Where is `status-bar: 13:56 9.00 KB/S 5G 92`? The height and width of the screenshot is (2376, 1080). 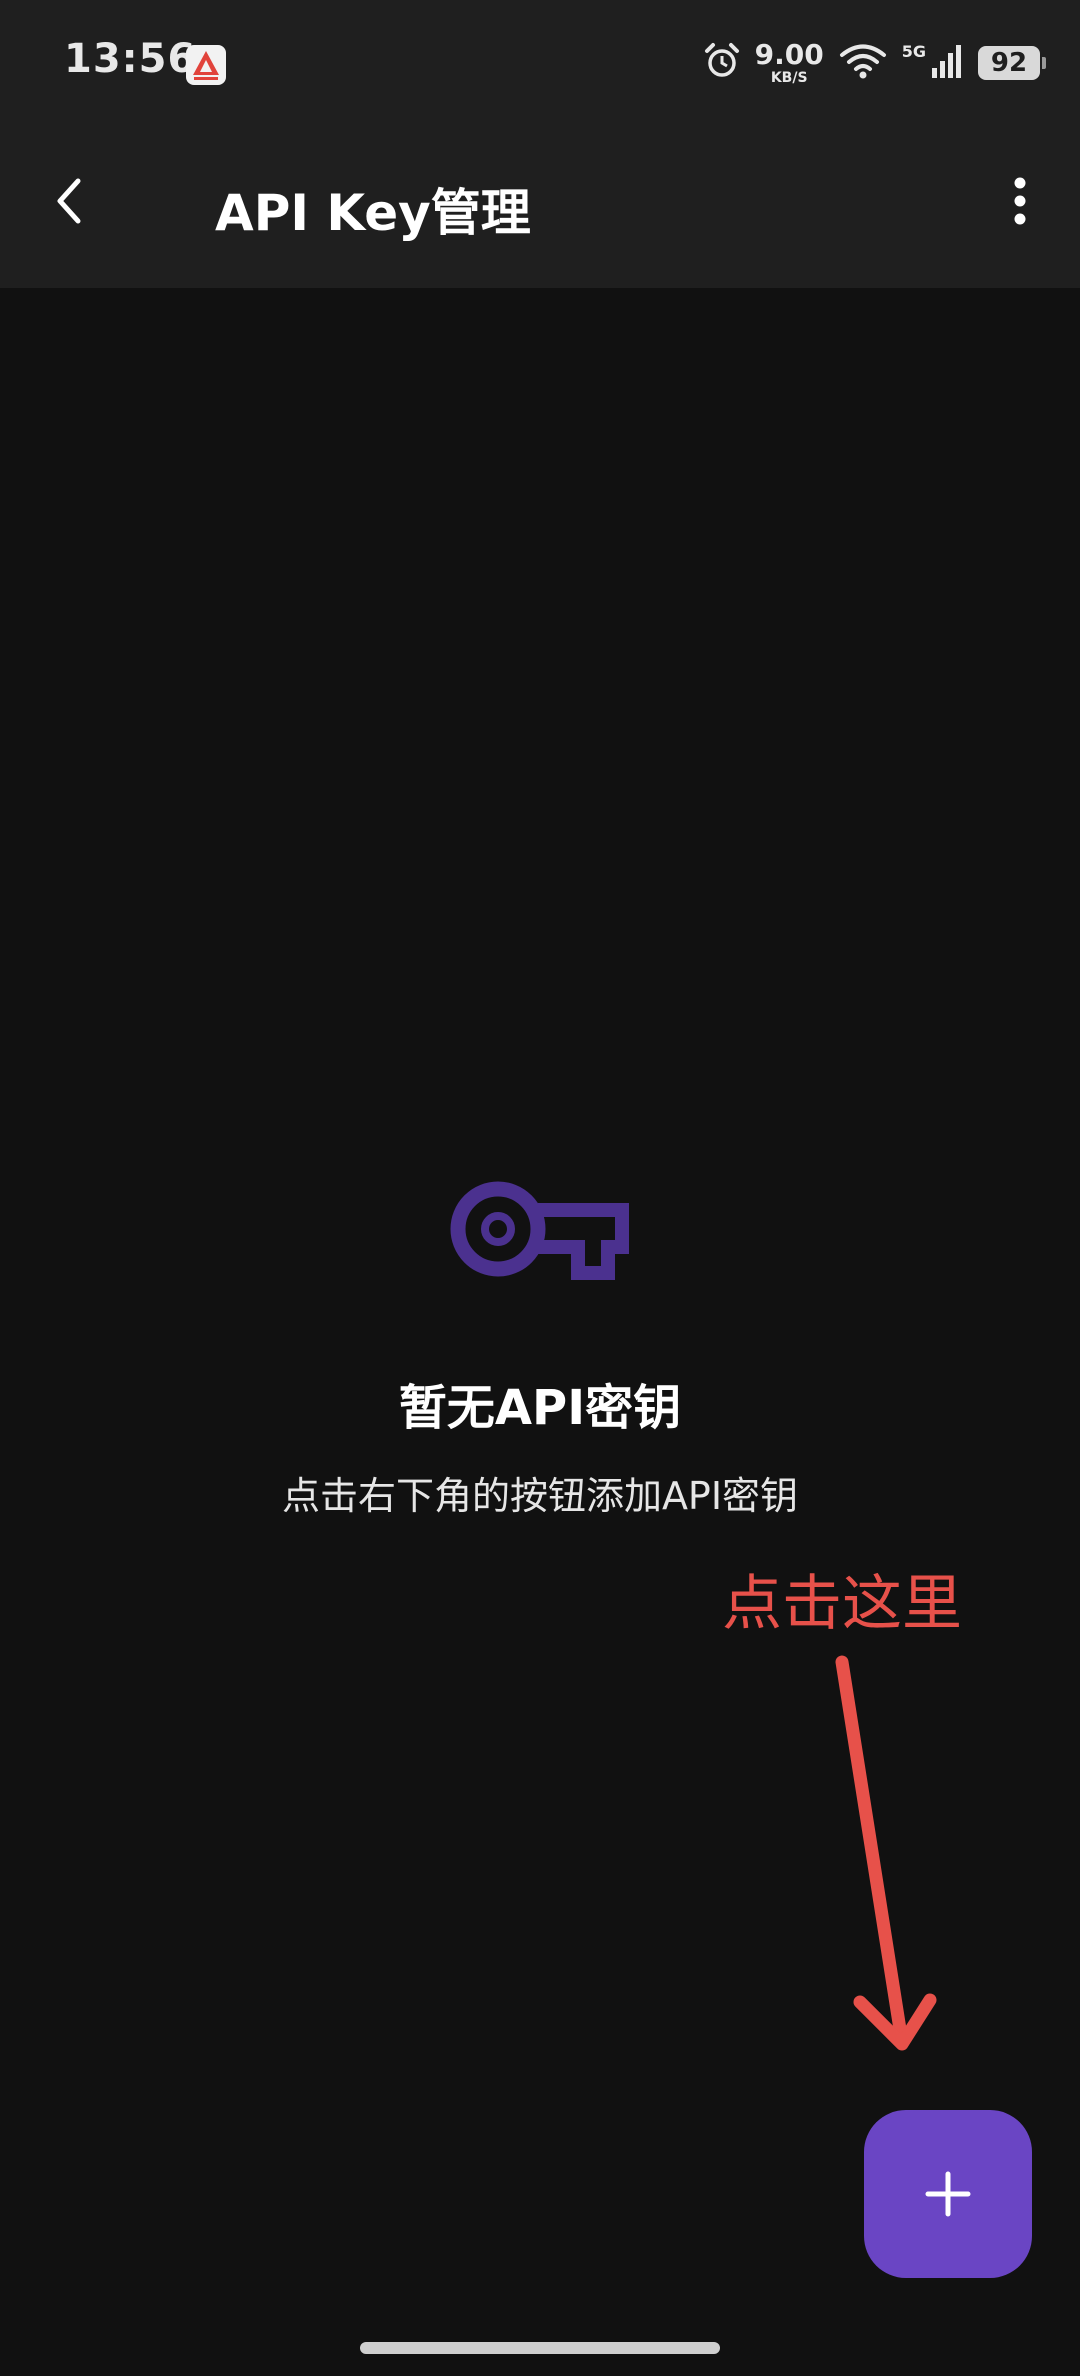
status-bar: 13:56 9.00 KB/S 5G 92 is located at coordinates (540, 62).